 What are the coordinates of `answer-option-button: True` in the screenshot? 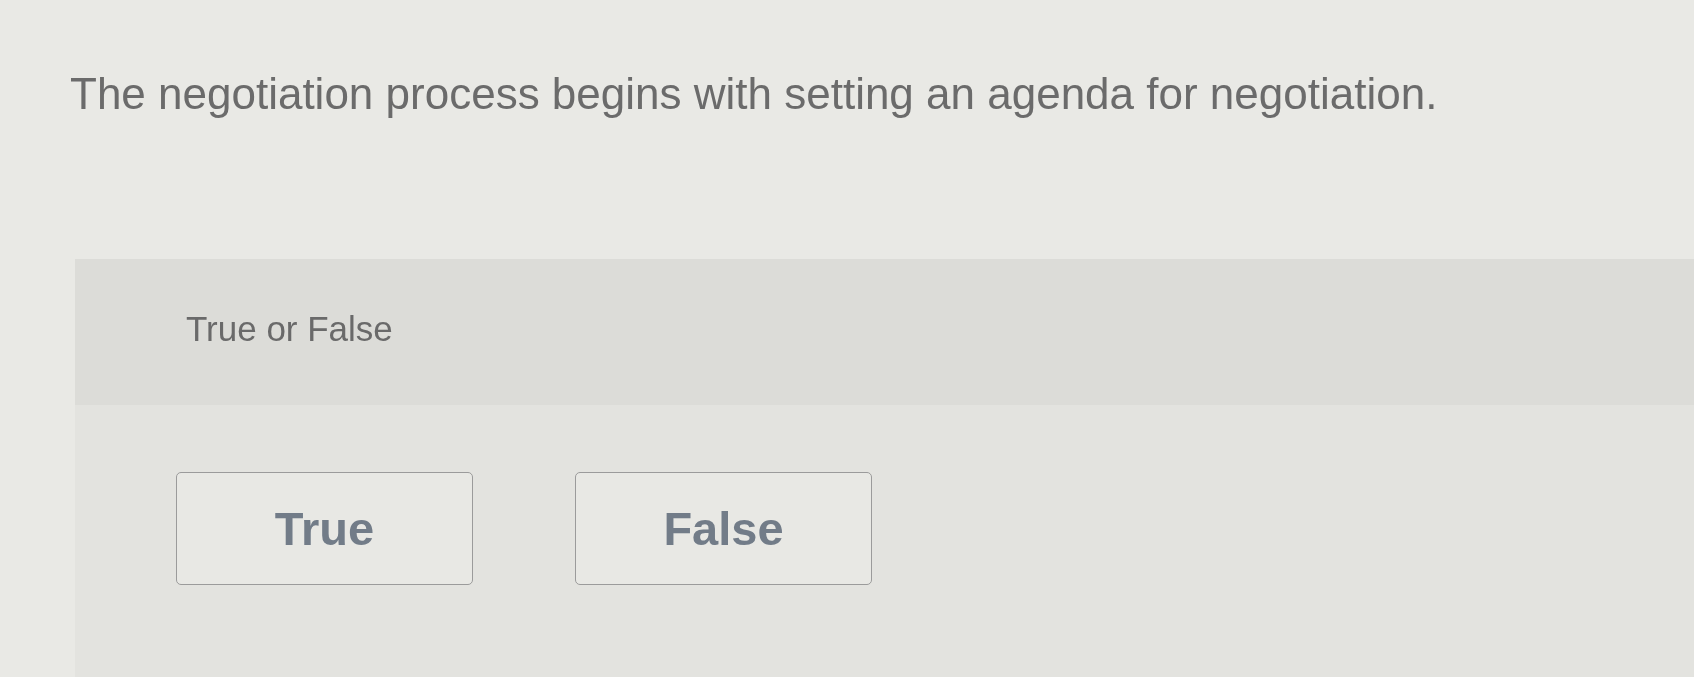 It's located at (324, 528).